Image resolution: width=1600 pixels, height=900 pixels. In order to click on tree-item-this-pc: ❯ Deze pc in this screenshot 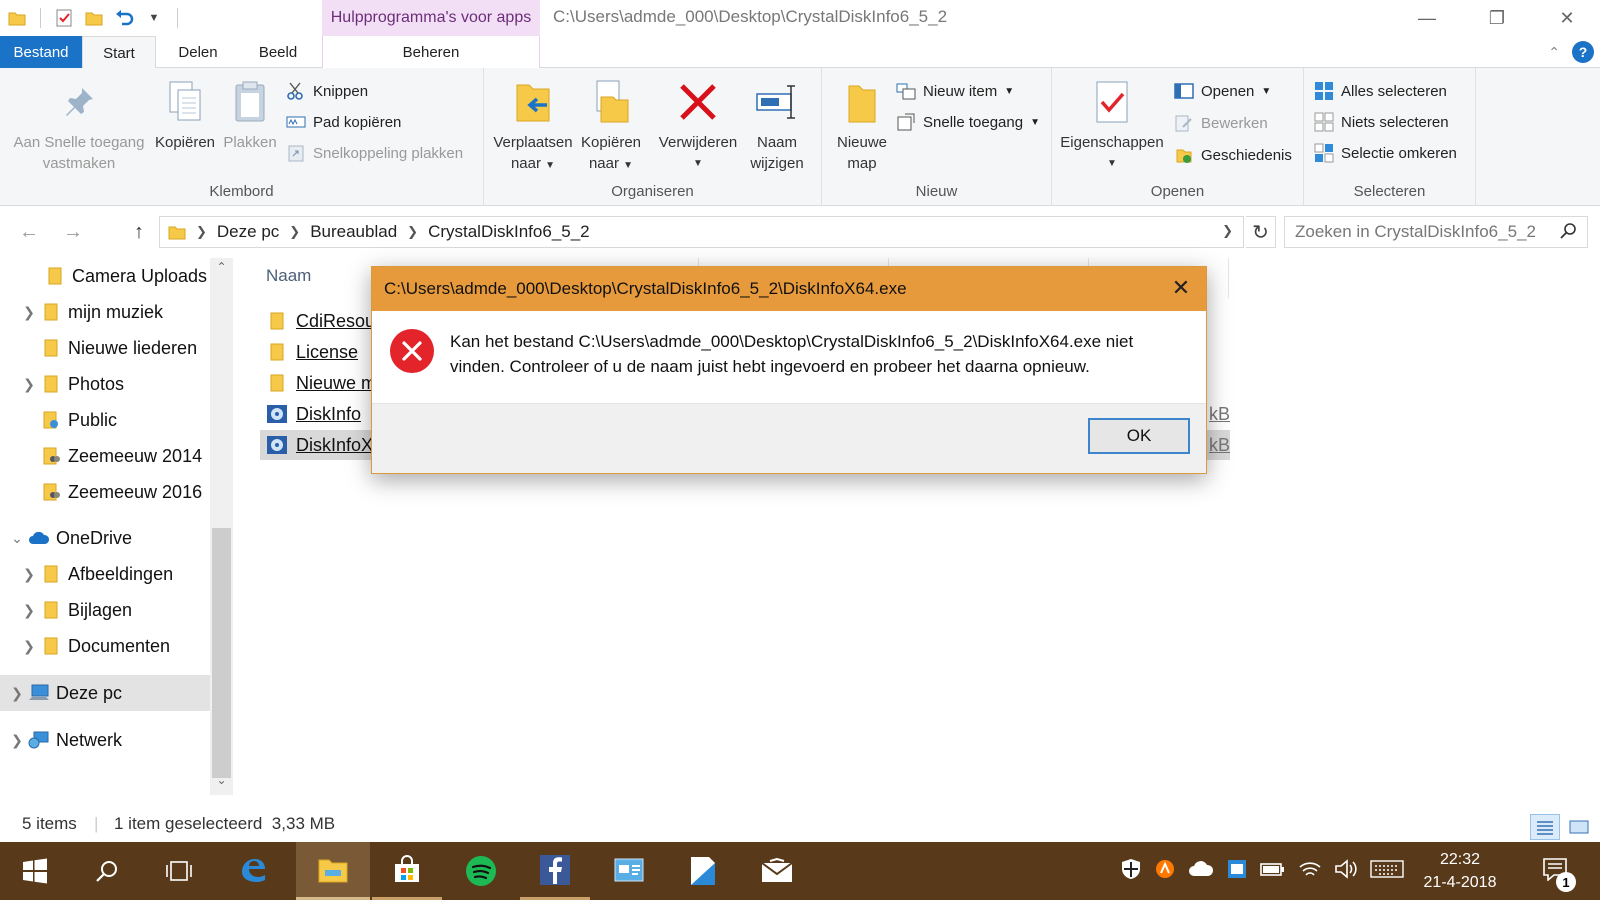, I will do `click(105, 693)`.